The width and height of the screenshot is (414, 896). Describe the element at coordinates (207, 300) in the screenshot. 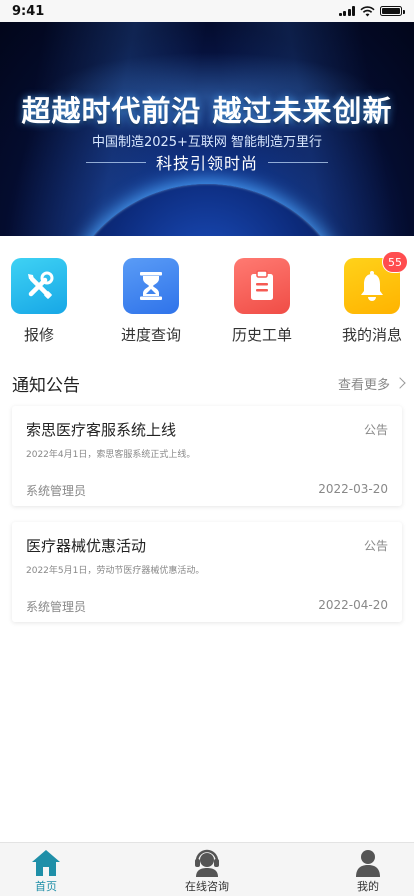

I see `quick-actions: 报修 进度查询 历史工单 55 我的消息` at that location.